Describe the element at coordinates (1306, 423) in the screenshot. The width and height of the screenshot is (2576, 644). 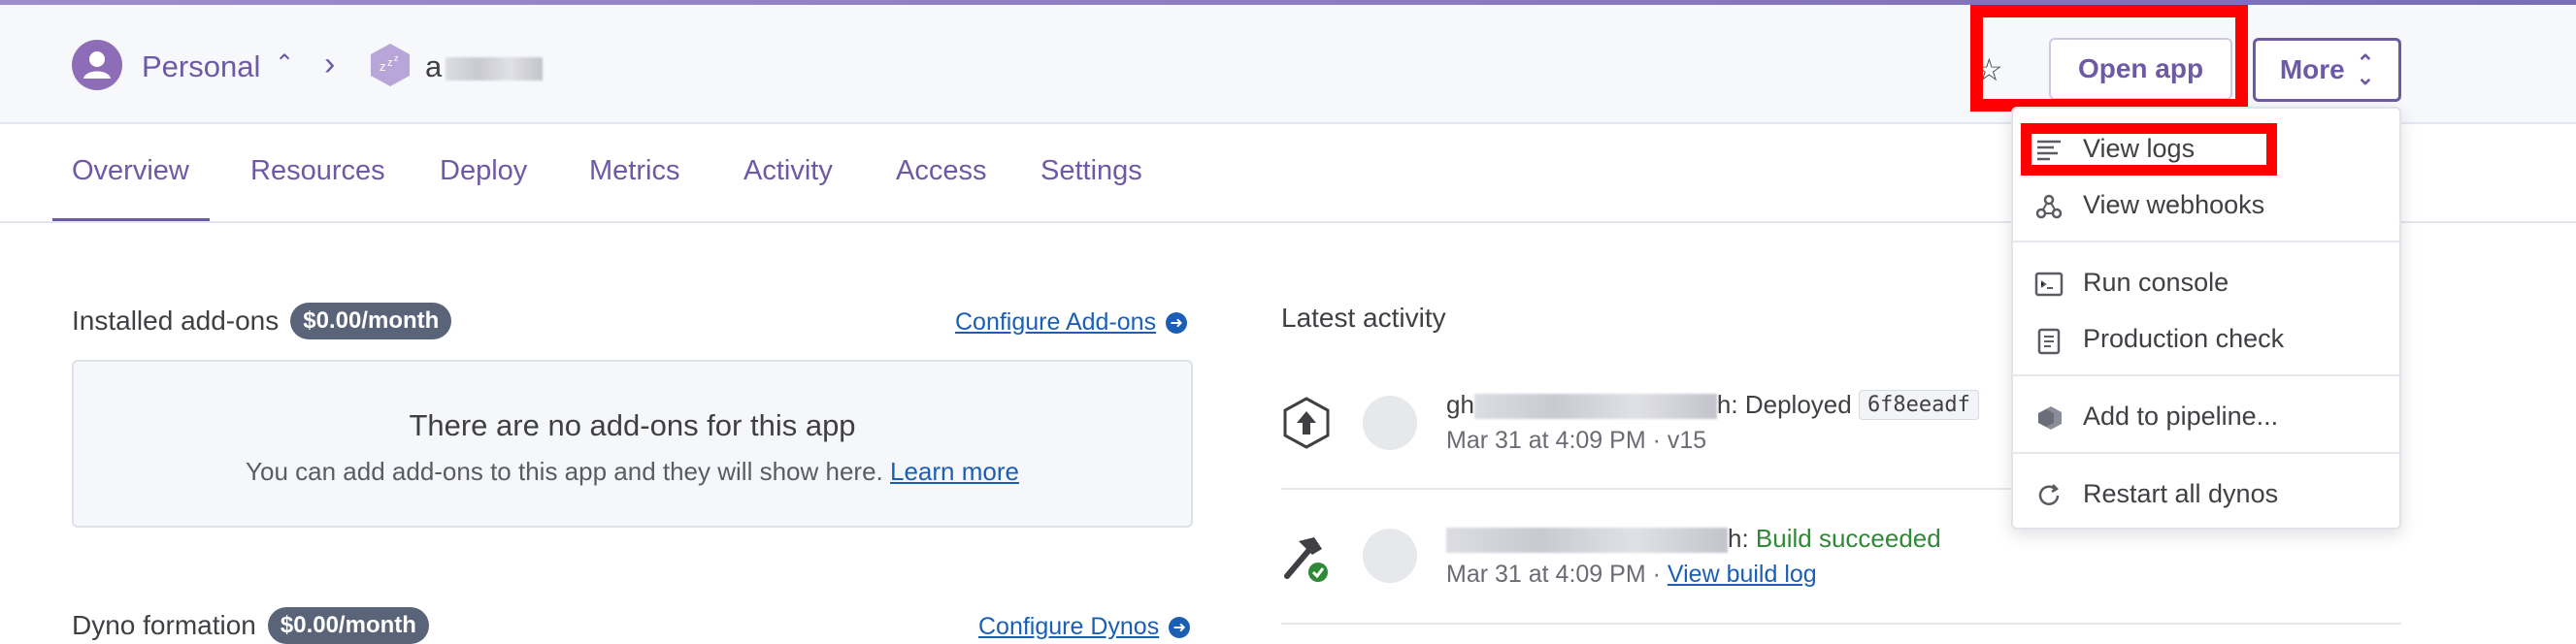
I see `deploy-icon` at that location.